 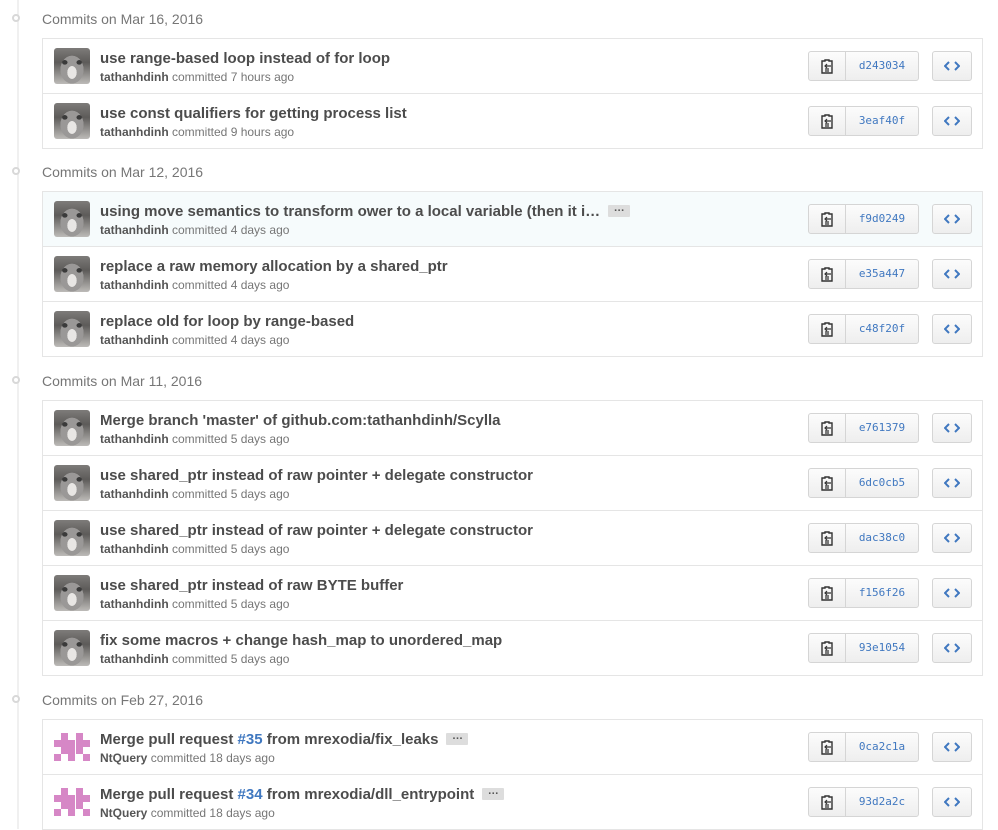 What do you see at coordinates (882, 483) in the screenshot?
I see `commit-sha-link: 6dc0cb5` at bounding box center [882, 483].